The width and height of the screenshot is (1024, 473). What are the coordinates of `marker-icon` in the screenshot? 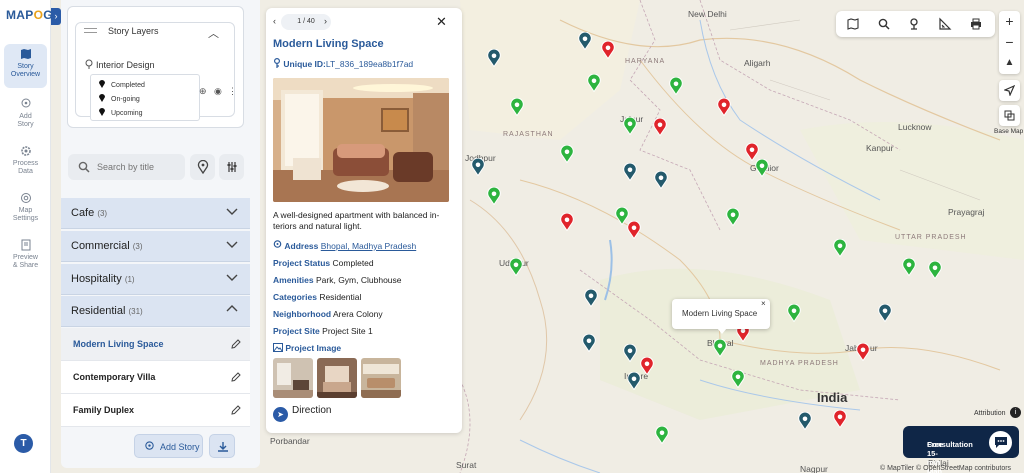 It's located at (102, 112).